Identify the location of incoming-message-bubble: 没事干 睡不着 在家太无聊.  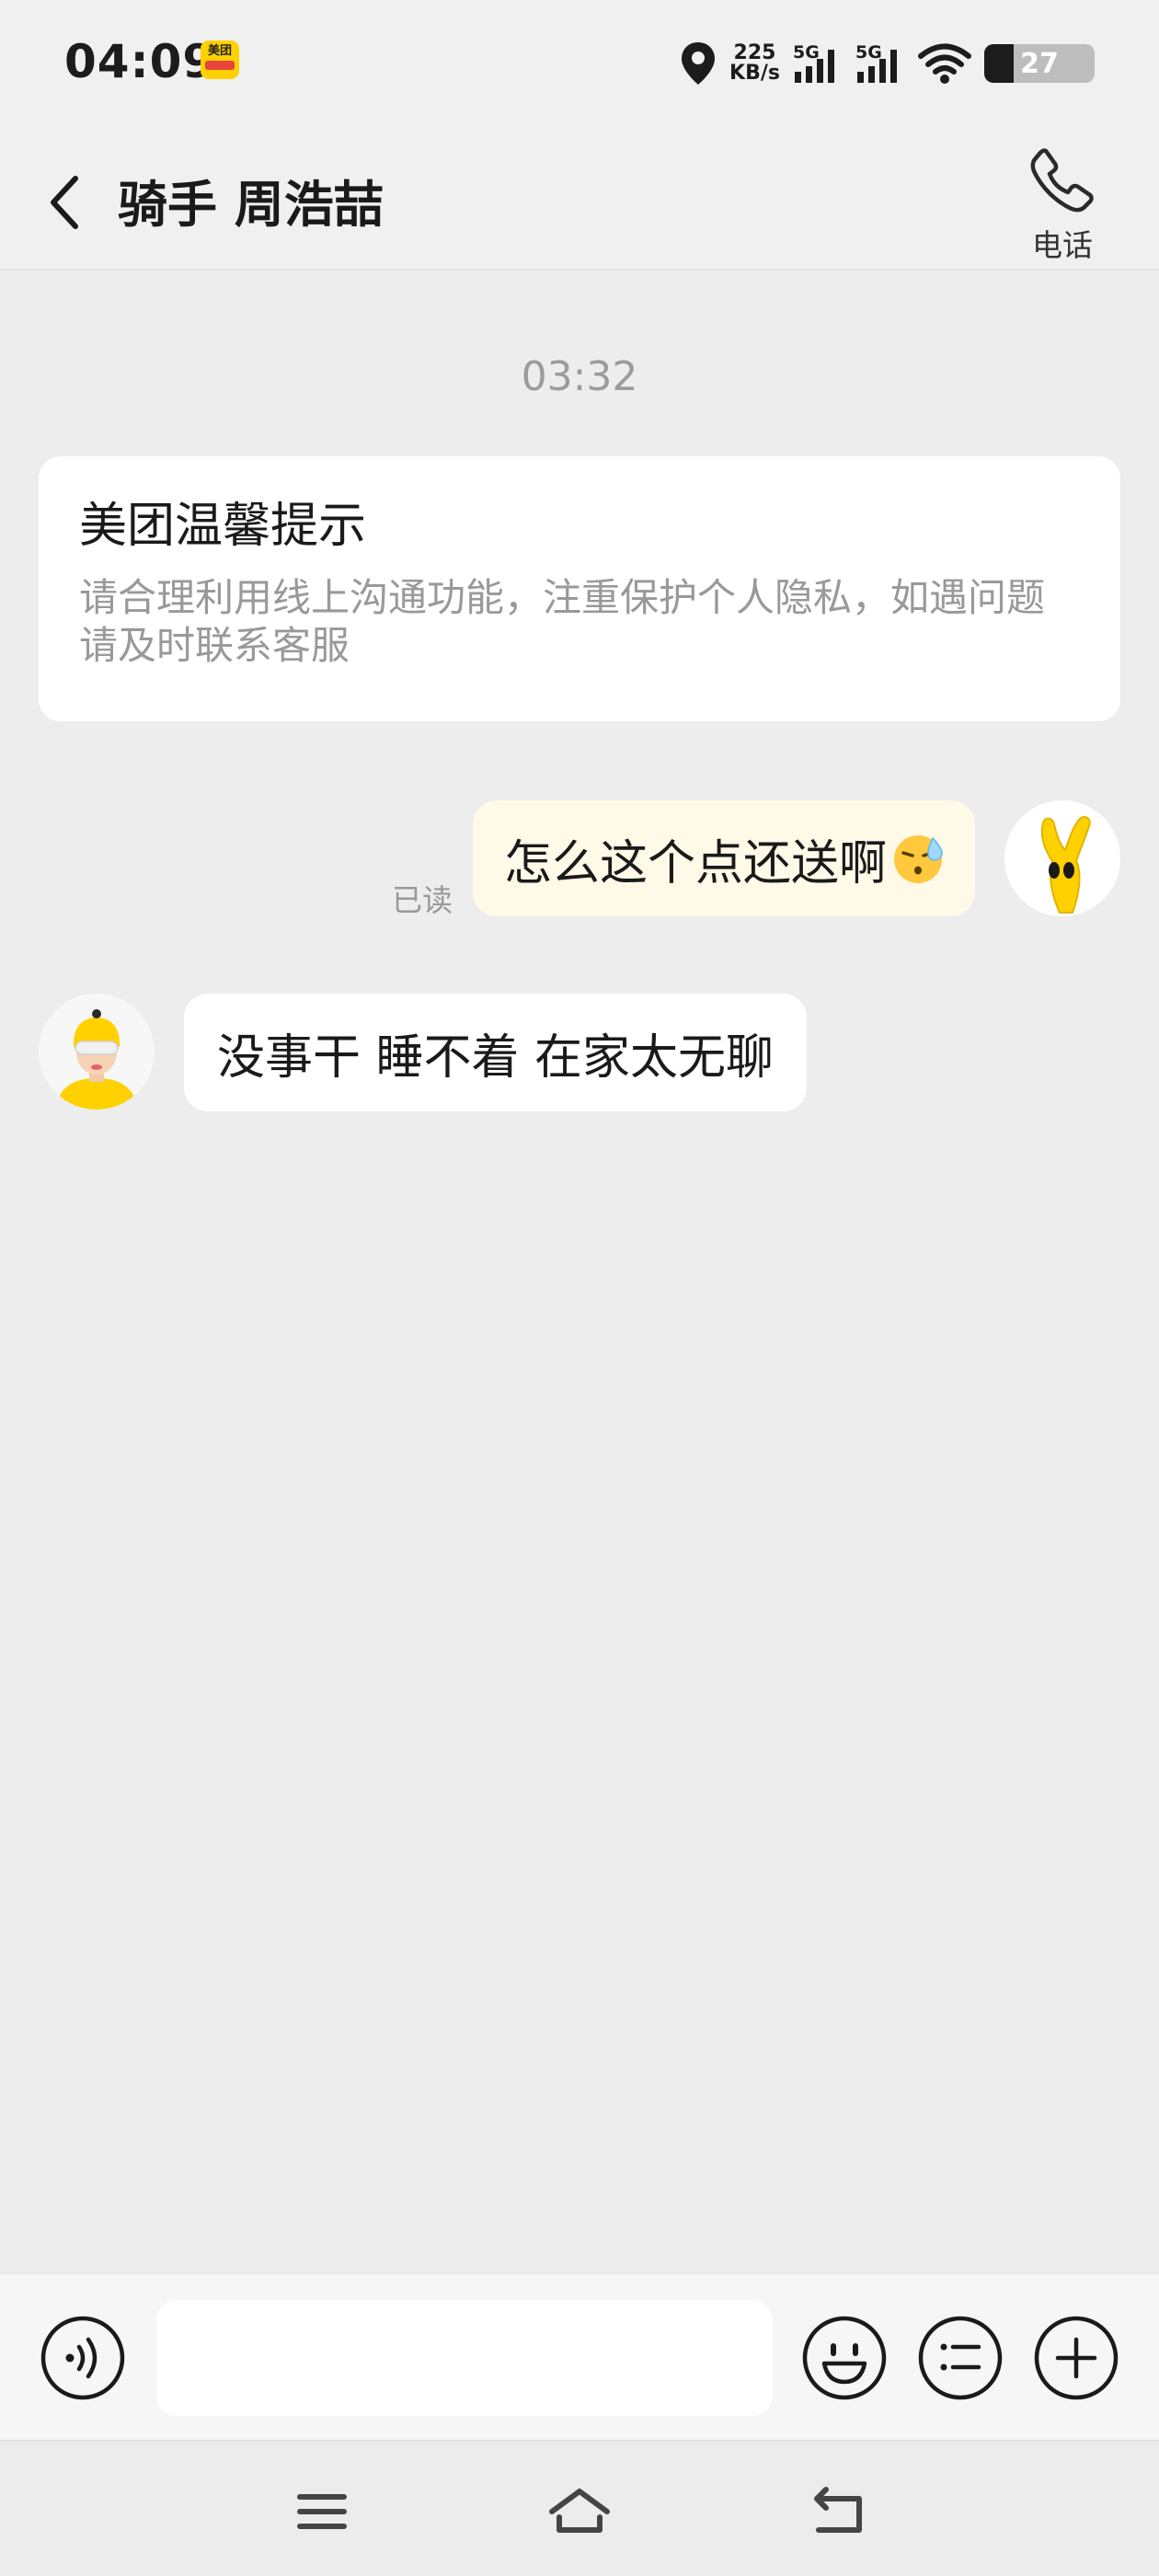
(496, 1052).